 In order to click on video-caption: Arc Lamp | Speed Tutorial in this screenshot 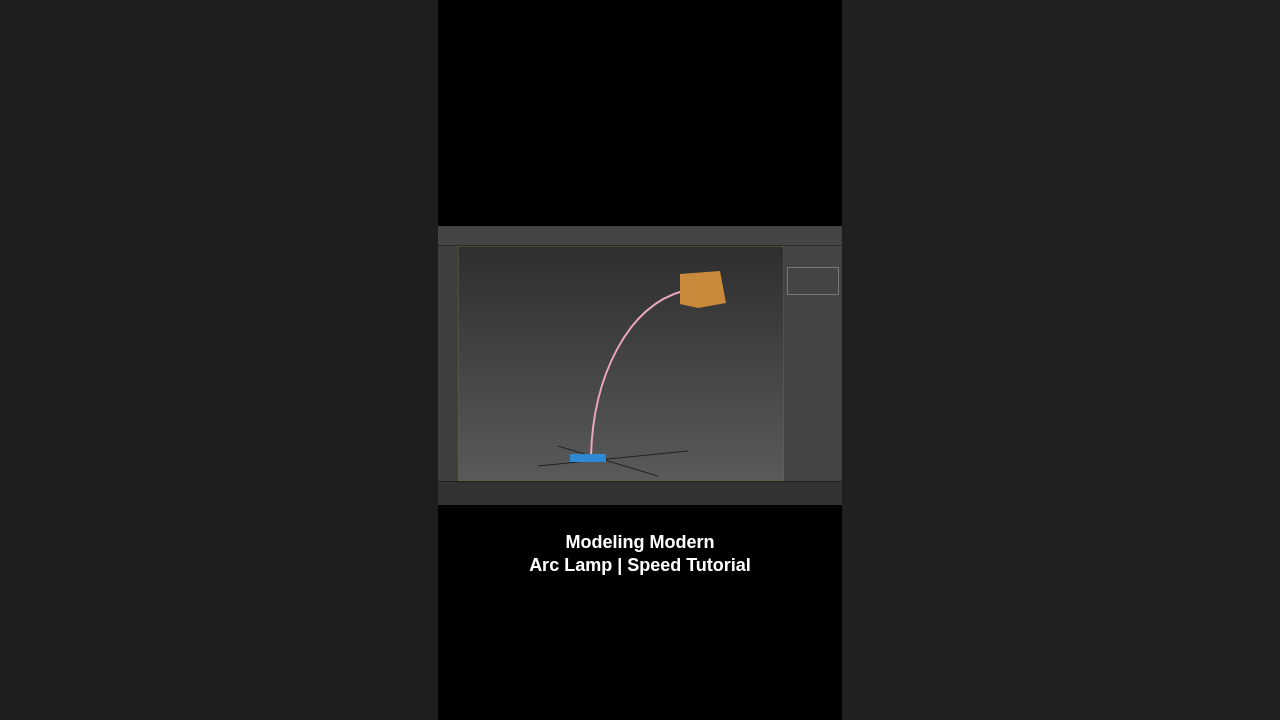, I will do `click(640, 565)`.